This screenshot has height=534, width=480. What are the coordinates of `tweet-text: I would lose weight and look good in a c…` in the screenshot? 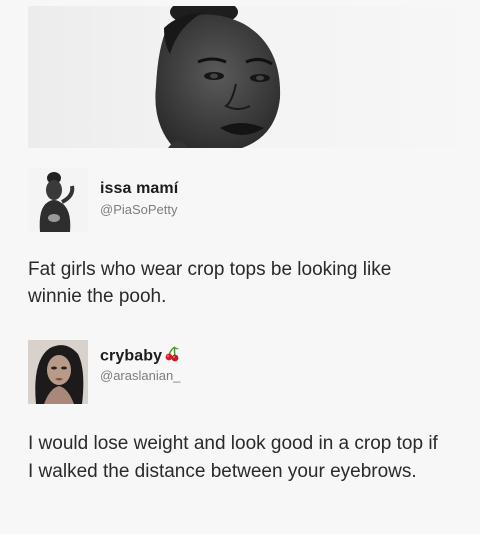 It's located at (233, 457).